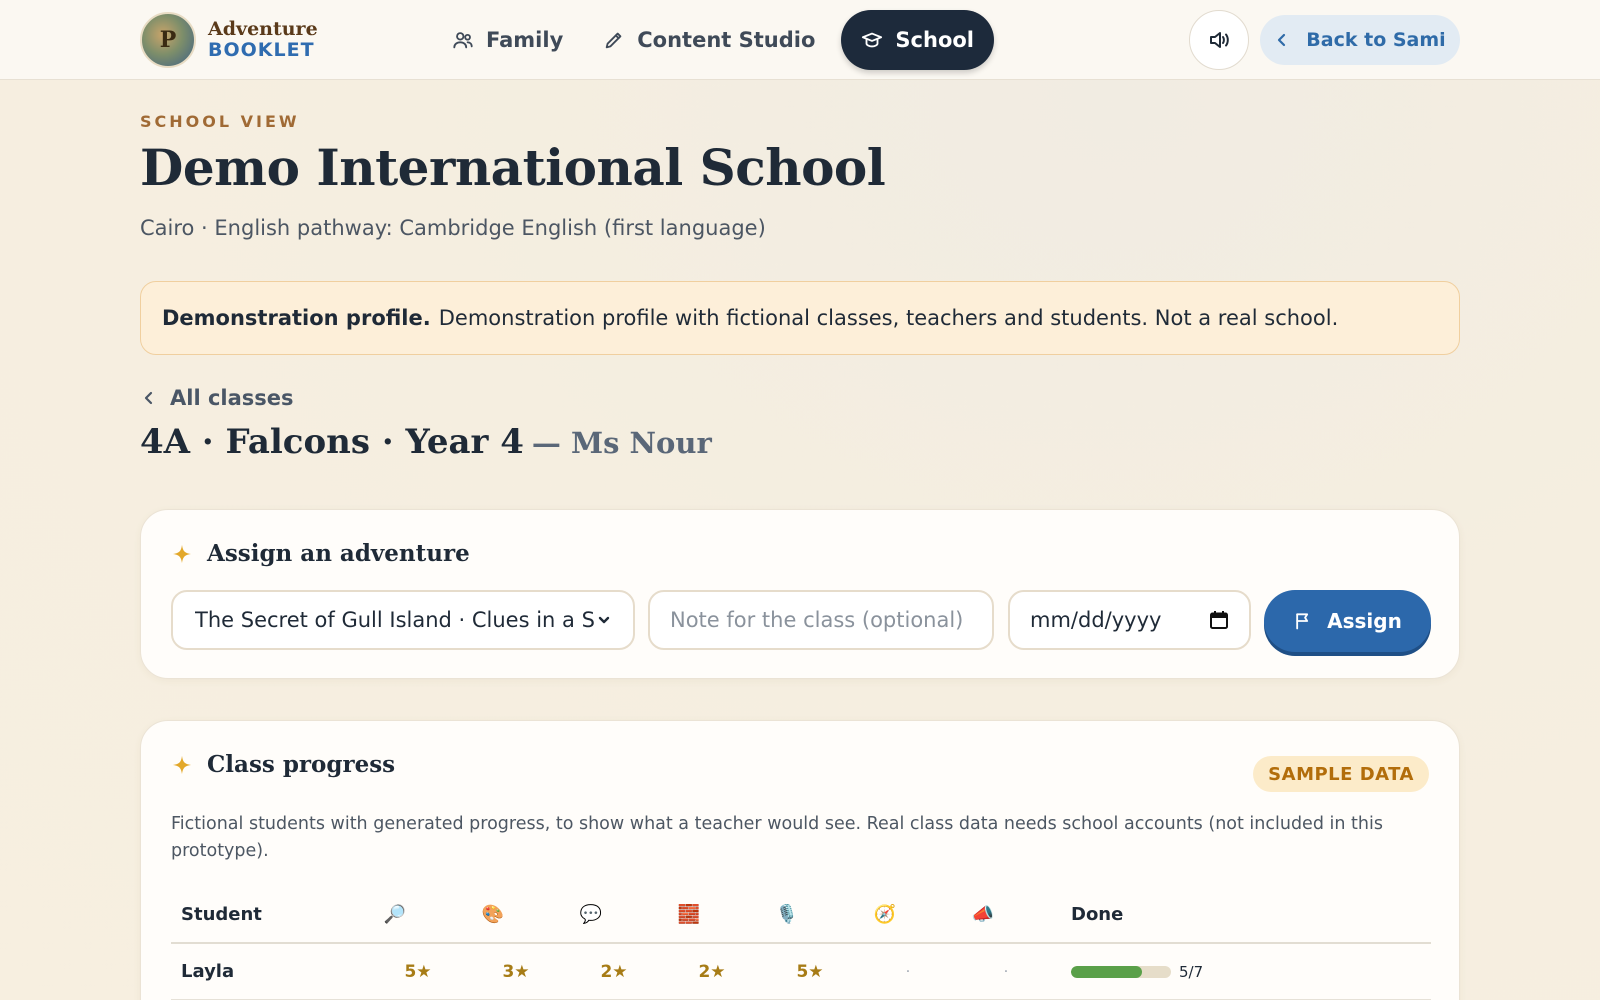 The width and height of the screenshot is (1600, 1000). Describe the element at coordinates (983, 914) in the screenshot. I see `skill-megaphone-icon: 📣` at that location.